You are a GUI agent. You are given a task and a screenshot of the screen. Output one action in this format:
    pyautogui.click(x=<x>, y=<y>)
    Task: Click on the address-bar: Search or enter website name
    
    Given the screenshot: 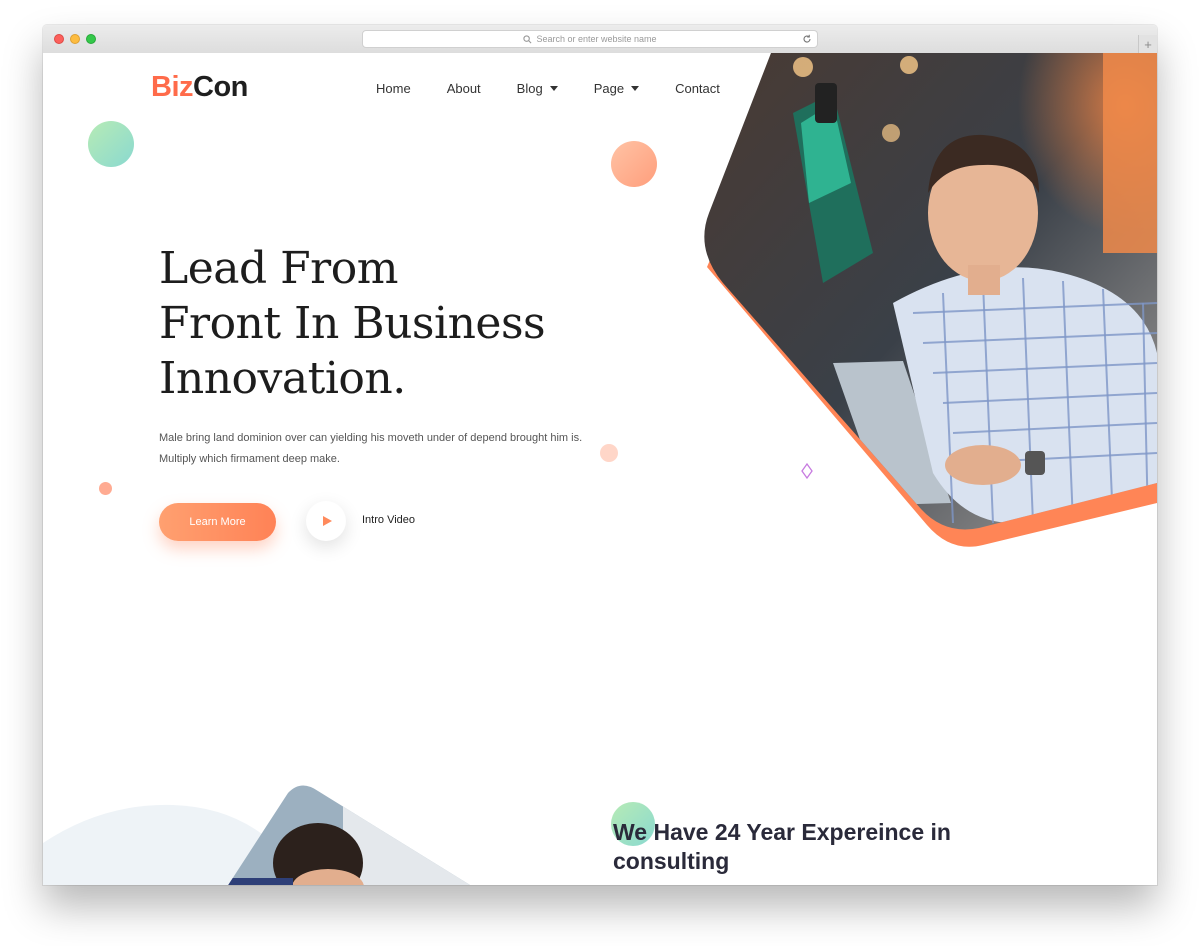 What is the action you would take?
    pyautogui.click(x=590, y=39)
    